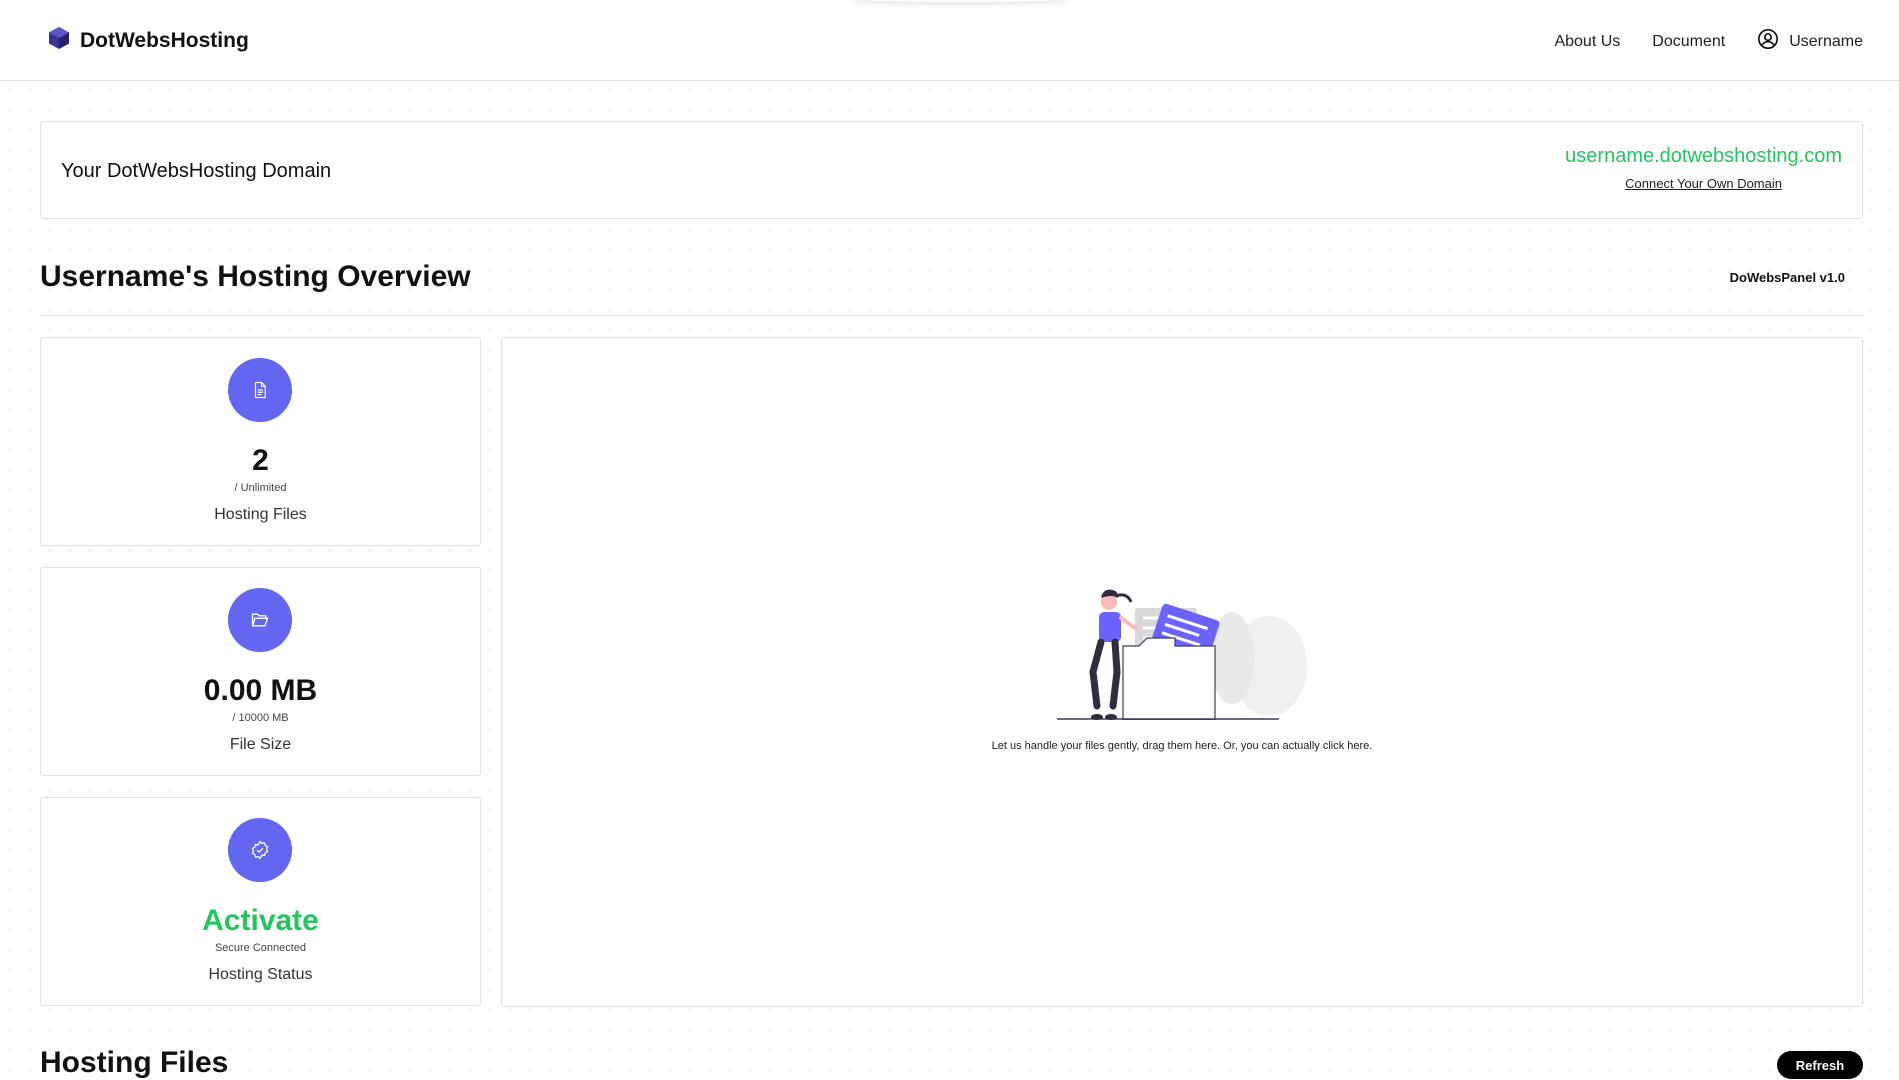 Image resolution: width=1899 pixels, height=1080 pixels. What do you see at coordinates (1703, 183) in the screenshot?
I see `connect-domain-link: Connect Your Own Domain` at bounding box center [1703, 183].